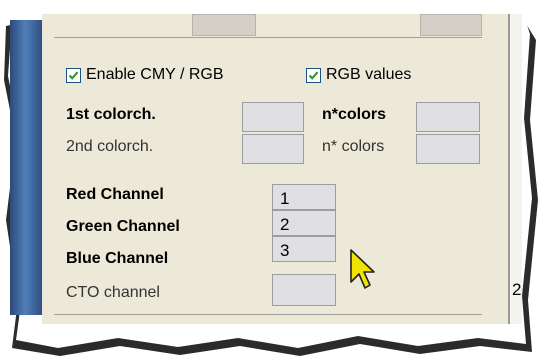 The height and width of the screenshot is (361, 542). Describe the element at coordinates (354, 114) in the screenshot. I see `label-ncolors-bold: n*colors` at that location.